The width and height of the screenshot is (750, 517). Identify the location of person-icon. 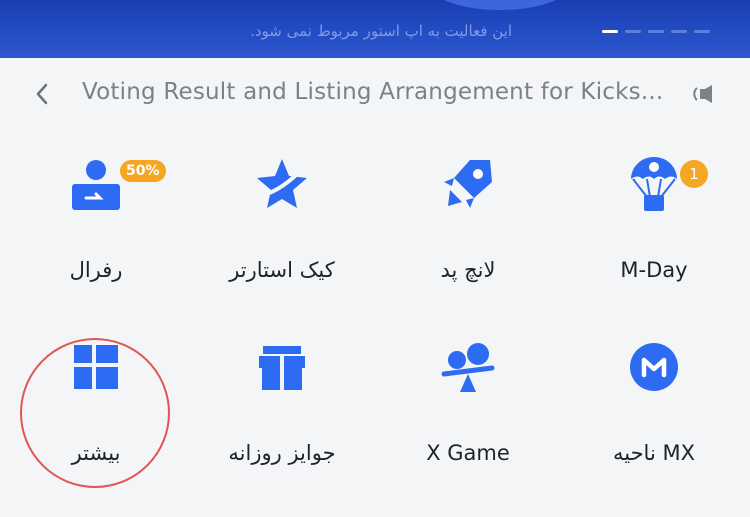
(96, 184).